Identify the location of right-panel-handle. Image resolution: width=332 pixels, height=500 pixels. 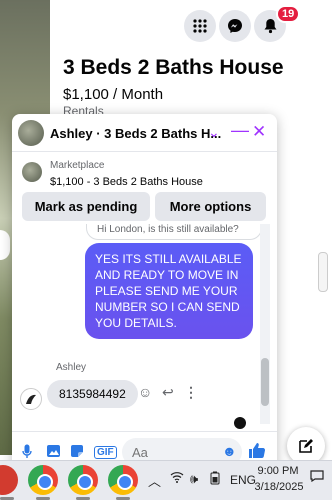
(323, 272).